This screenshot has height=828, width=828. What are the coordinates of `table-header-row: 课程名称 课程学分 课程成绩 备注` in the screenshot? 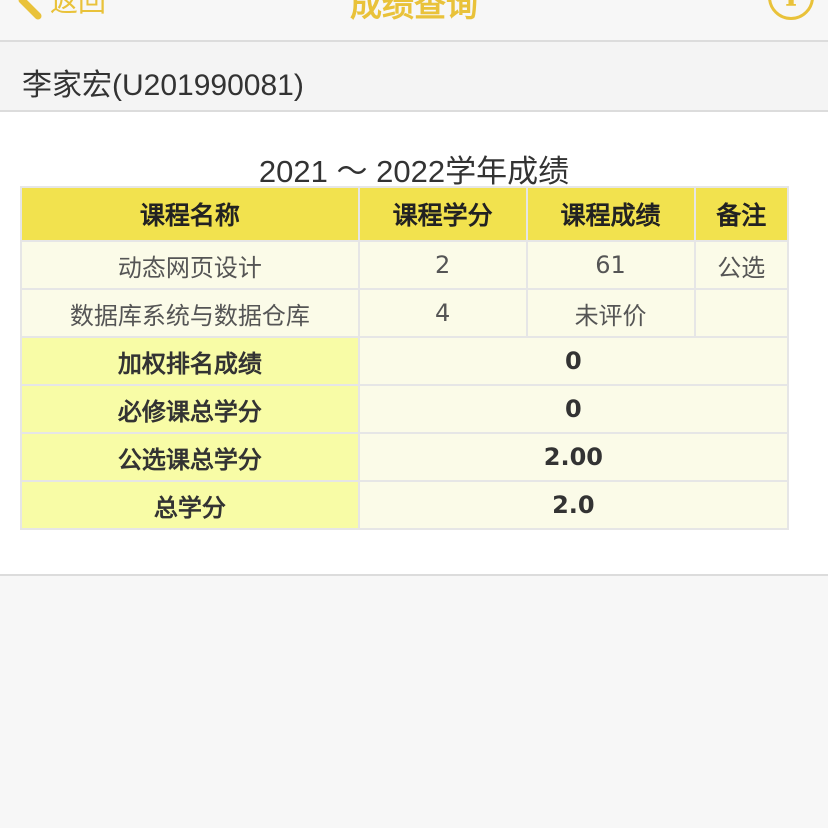 It's located at (404, 214).